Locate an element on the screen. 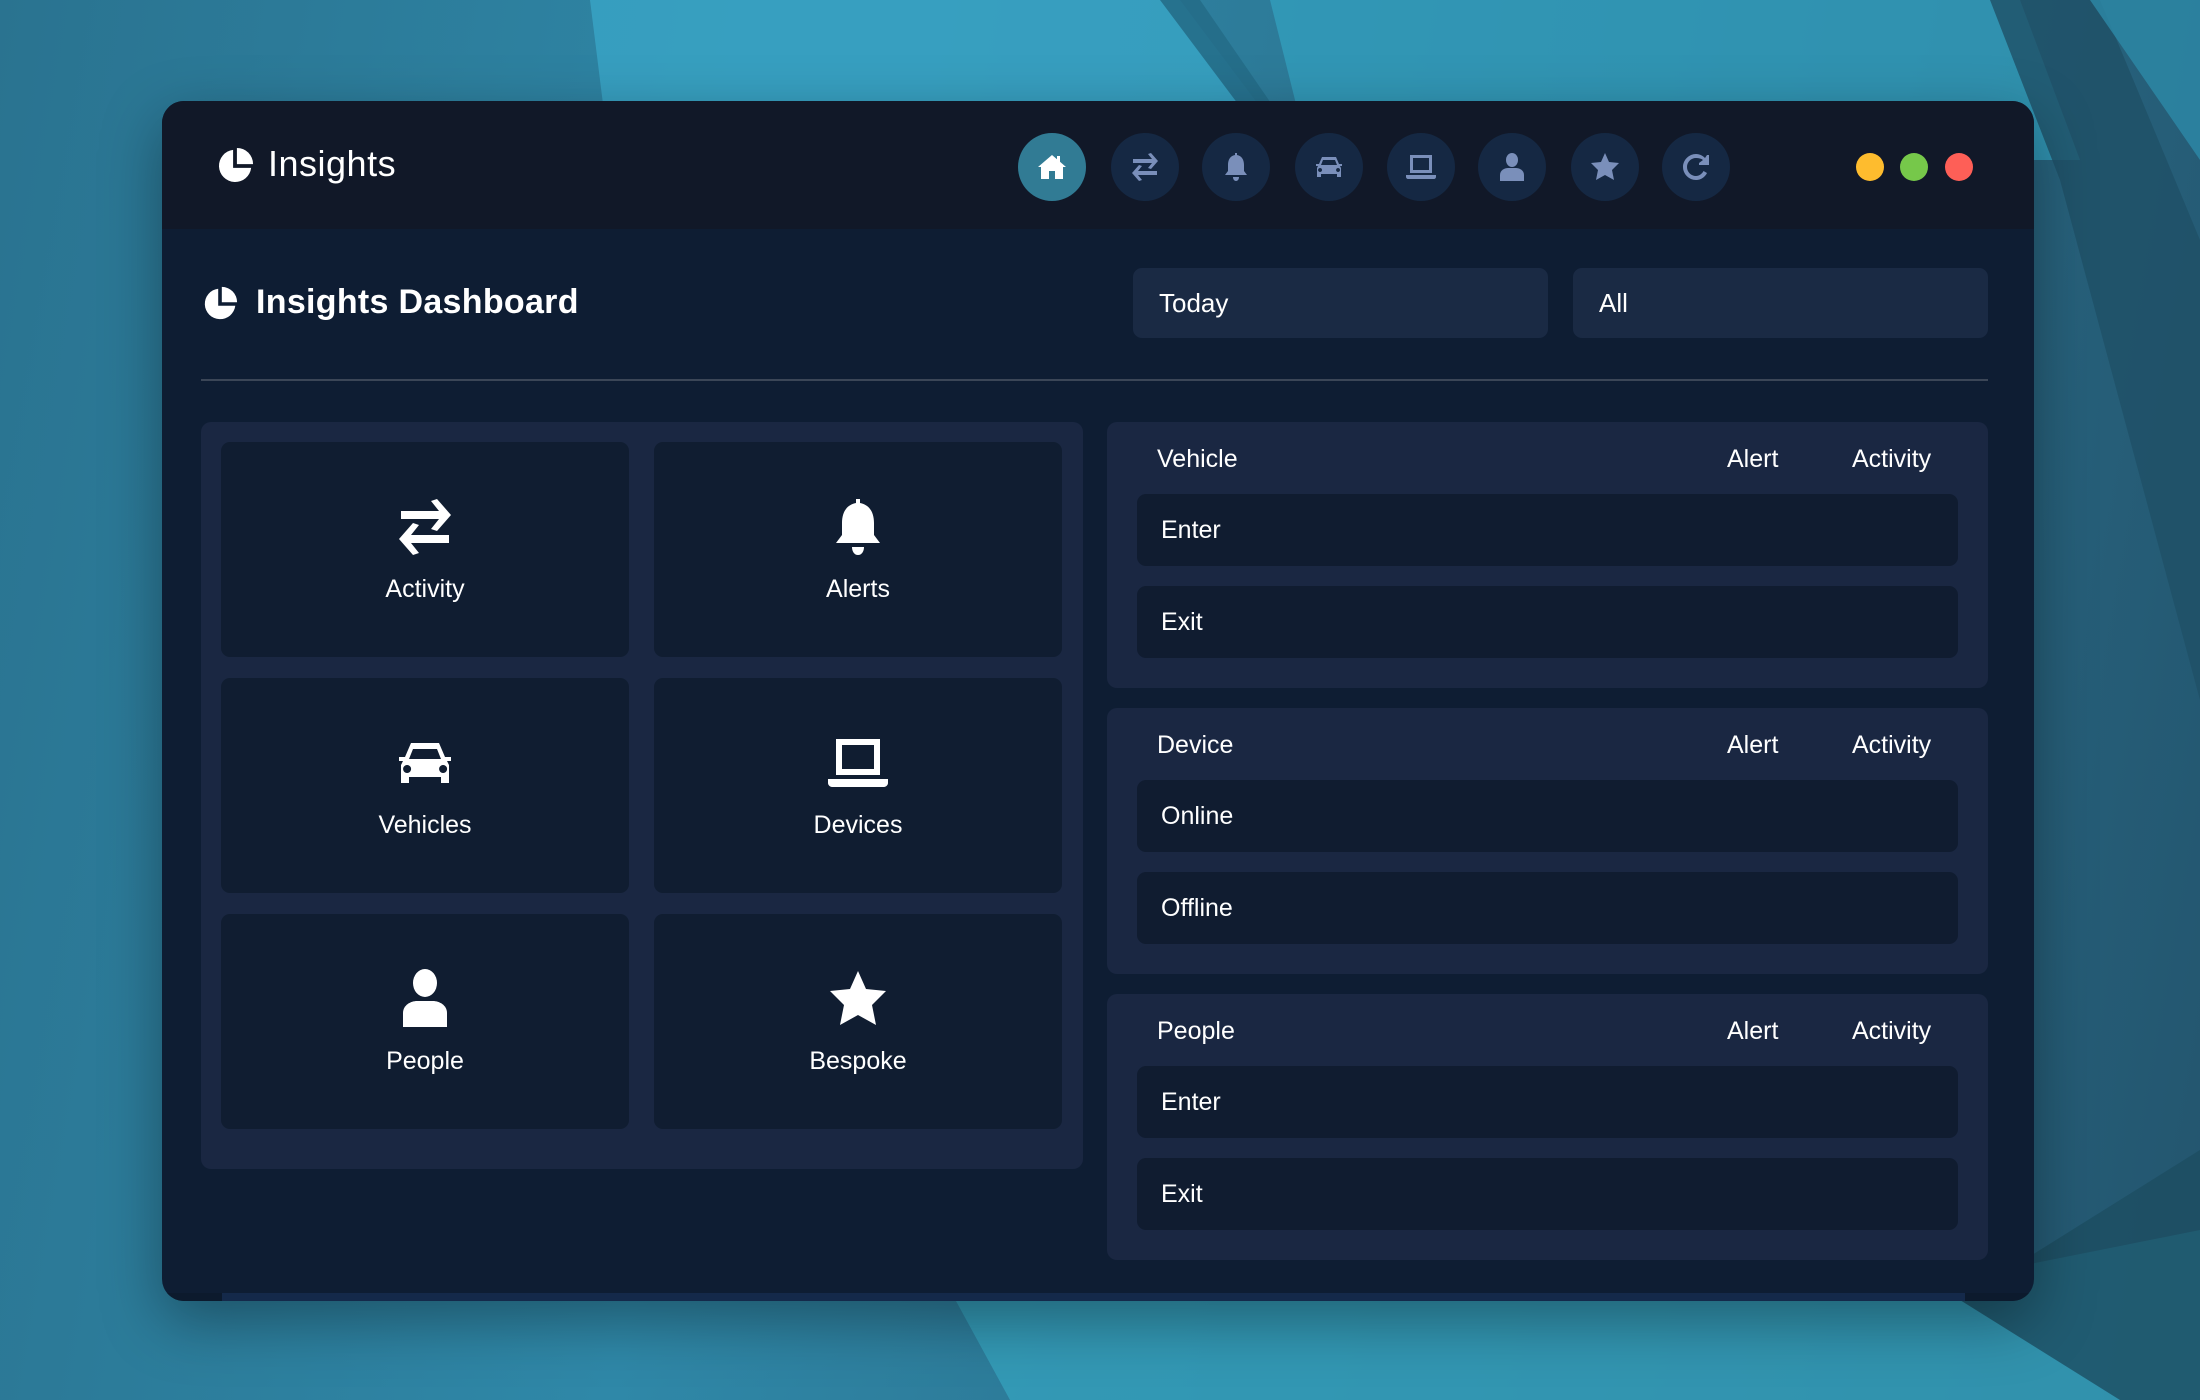  table-row: Online is located at coordinates (1547, 816).